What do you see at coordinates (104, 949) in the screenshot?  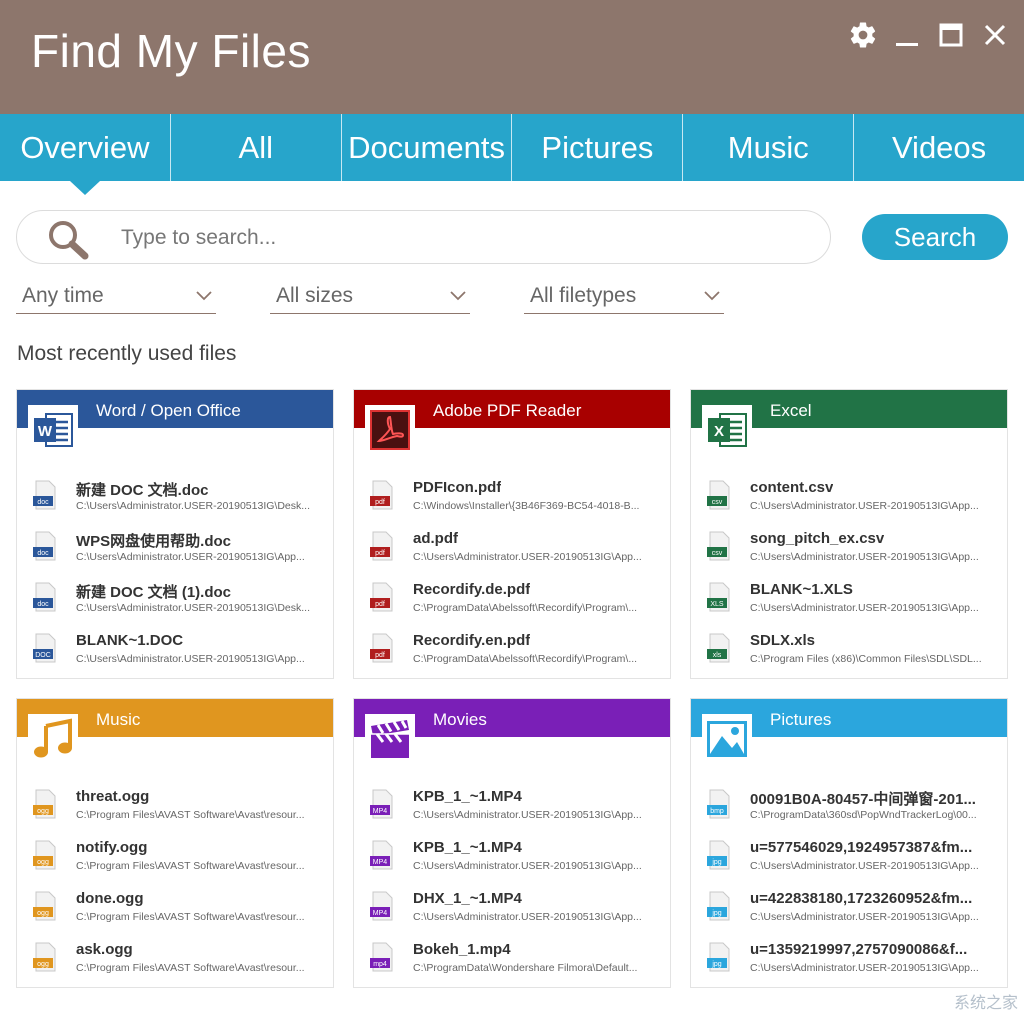 I see `file-name: ask.ogg` at bounding box center [104, 949].